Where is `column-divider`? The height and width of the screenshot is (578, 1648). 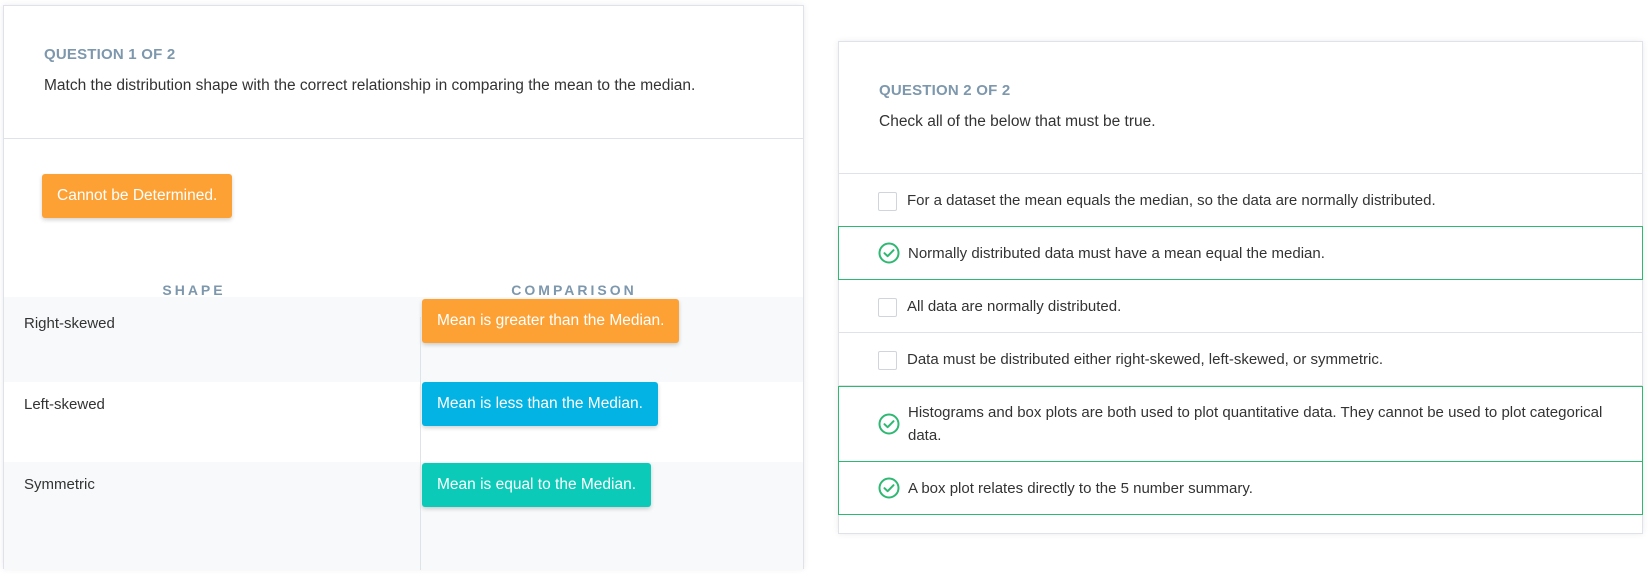 column-divider is located at coordinates (420, 443).